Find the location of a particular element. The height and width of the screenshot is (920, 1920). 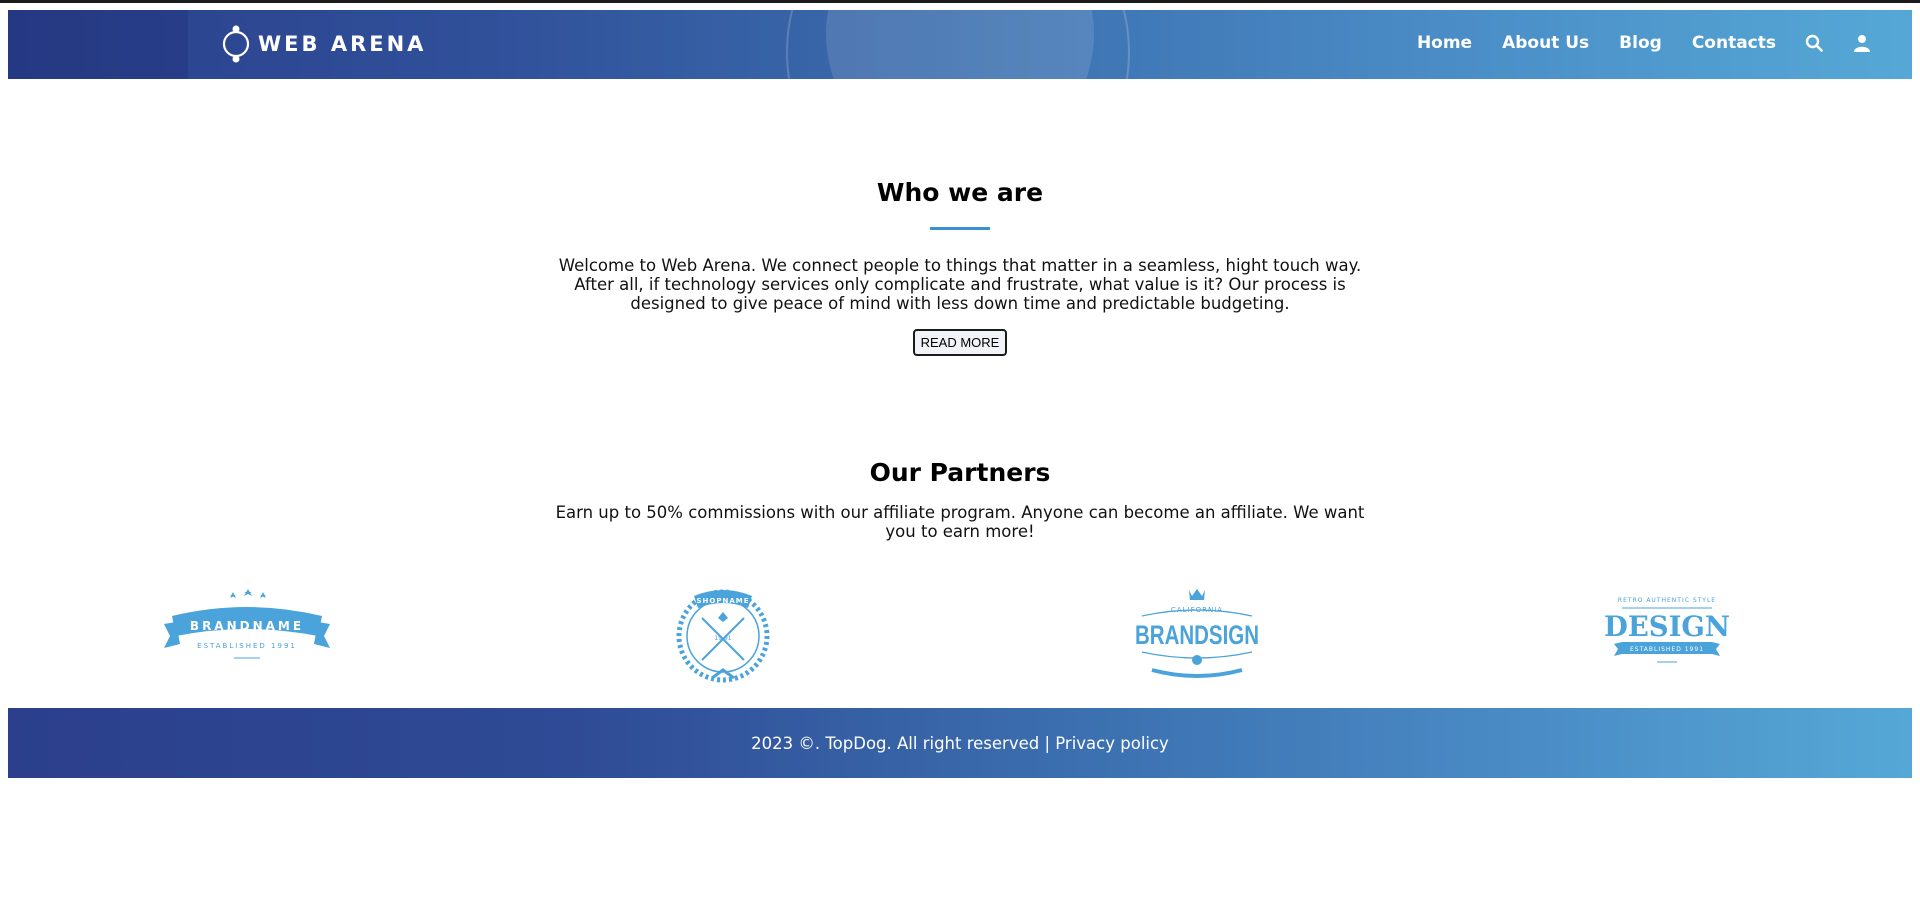

site-header: WEB ARENA Home About Us Blog Contacts is located at coordinates (960, 44).